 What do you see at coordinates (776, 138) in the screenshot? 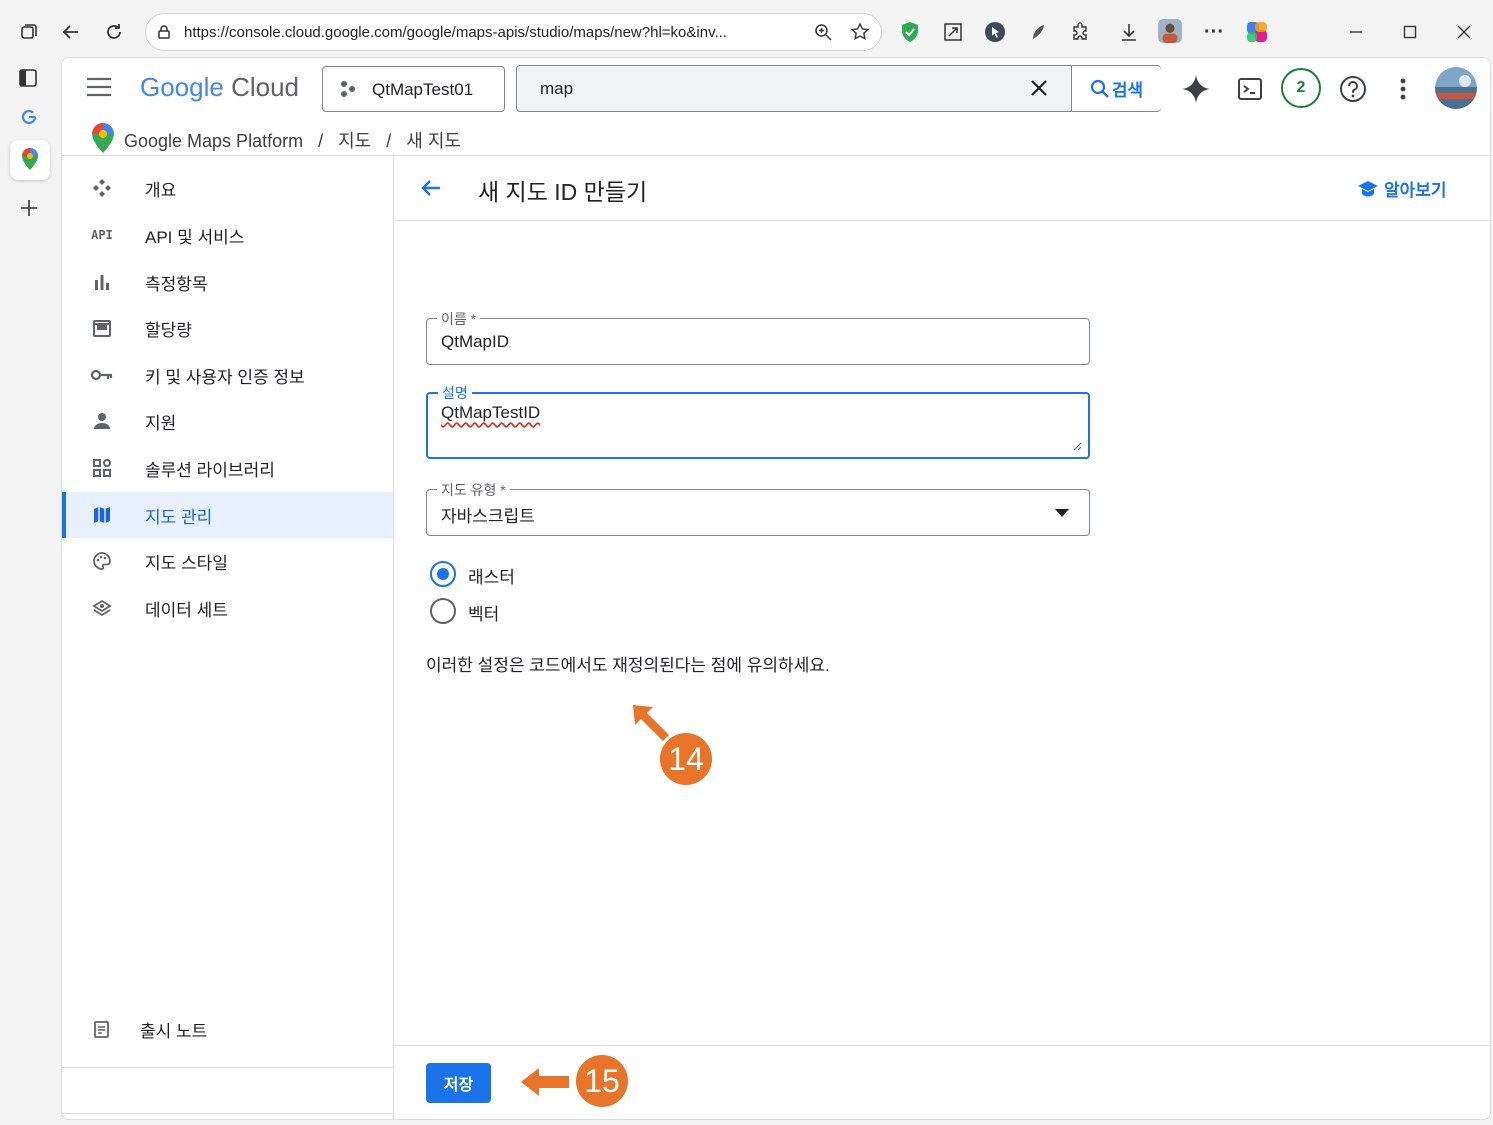
I see `breadcrumb: Google Maps Platform / 지도 / 새 지도` at bounding box center [776, 138].